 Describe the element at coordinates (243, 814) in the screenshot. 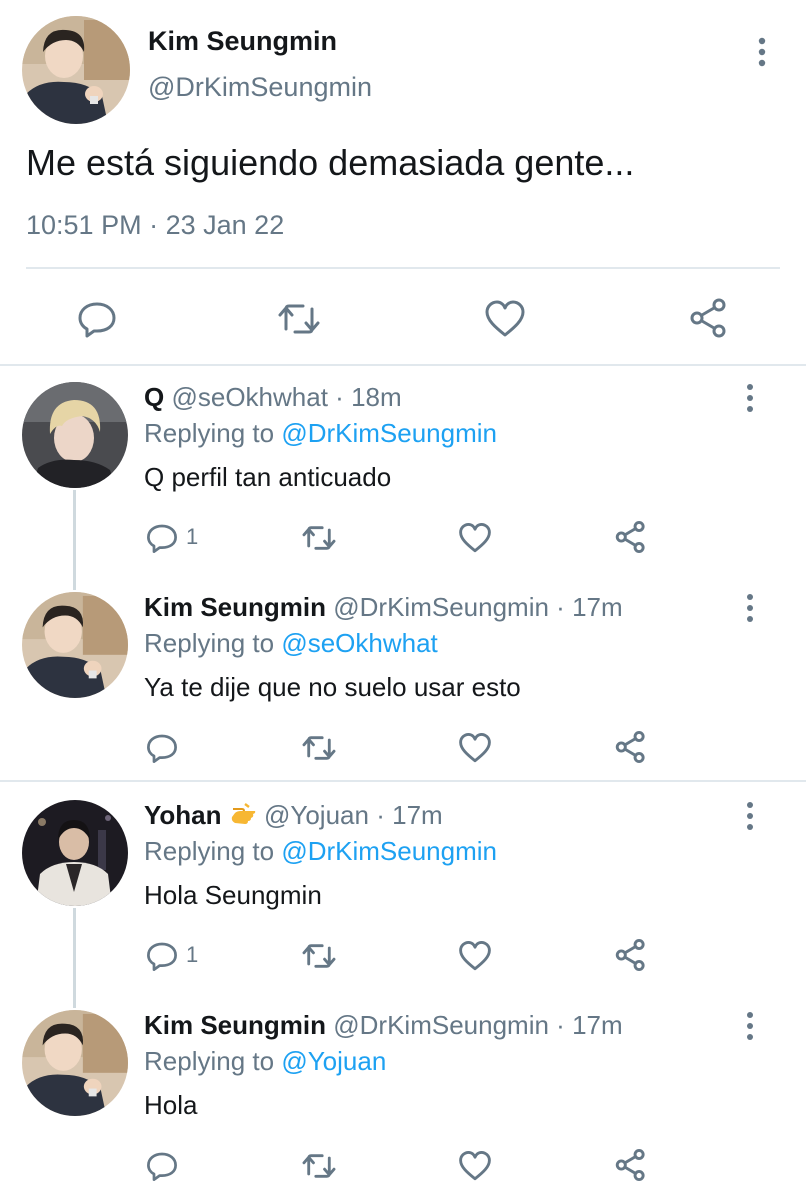

I see `backhand-index-pointing-left-emoji` at that location.